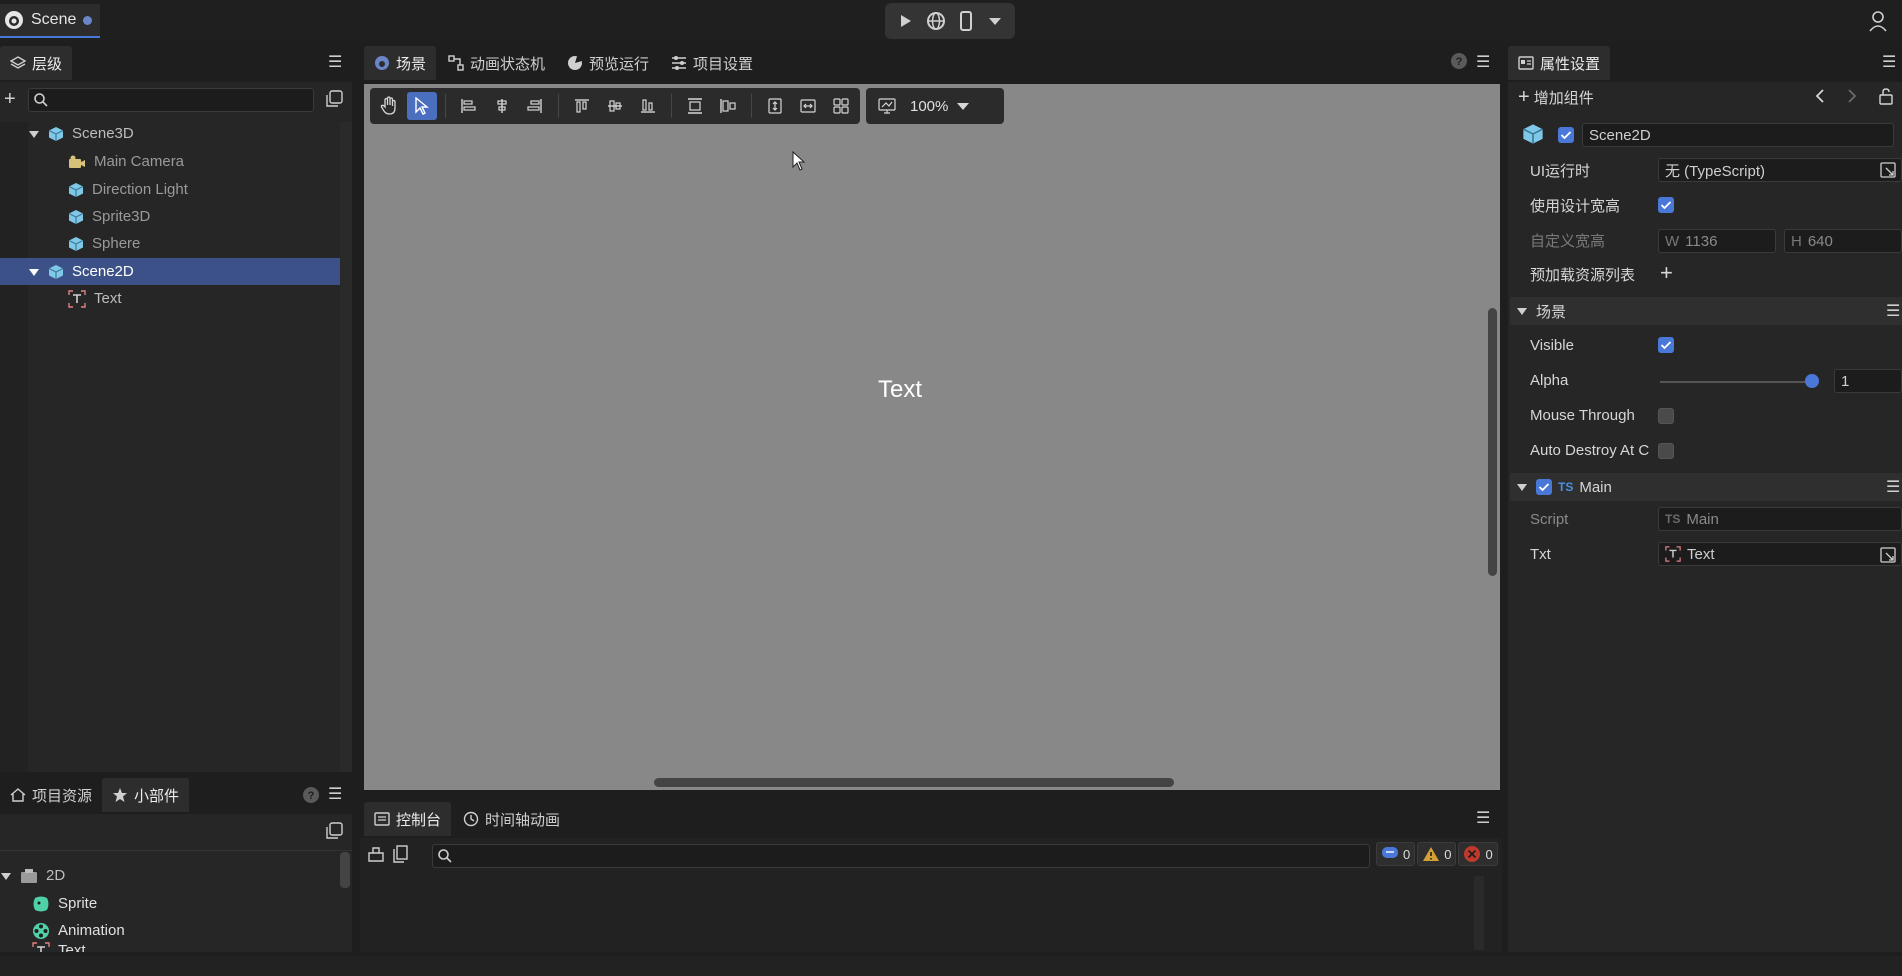  Describe the element at coordinates (204, 161) in the screenshot. I see `tree-item-main-camera: Main Camera` at that location.